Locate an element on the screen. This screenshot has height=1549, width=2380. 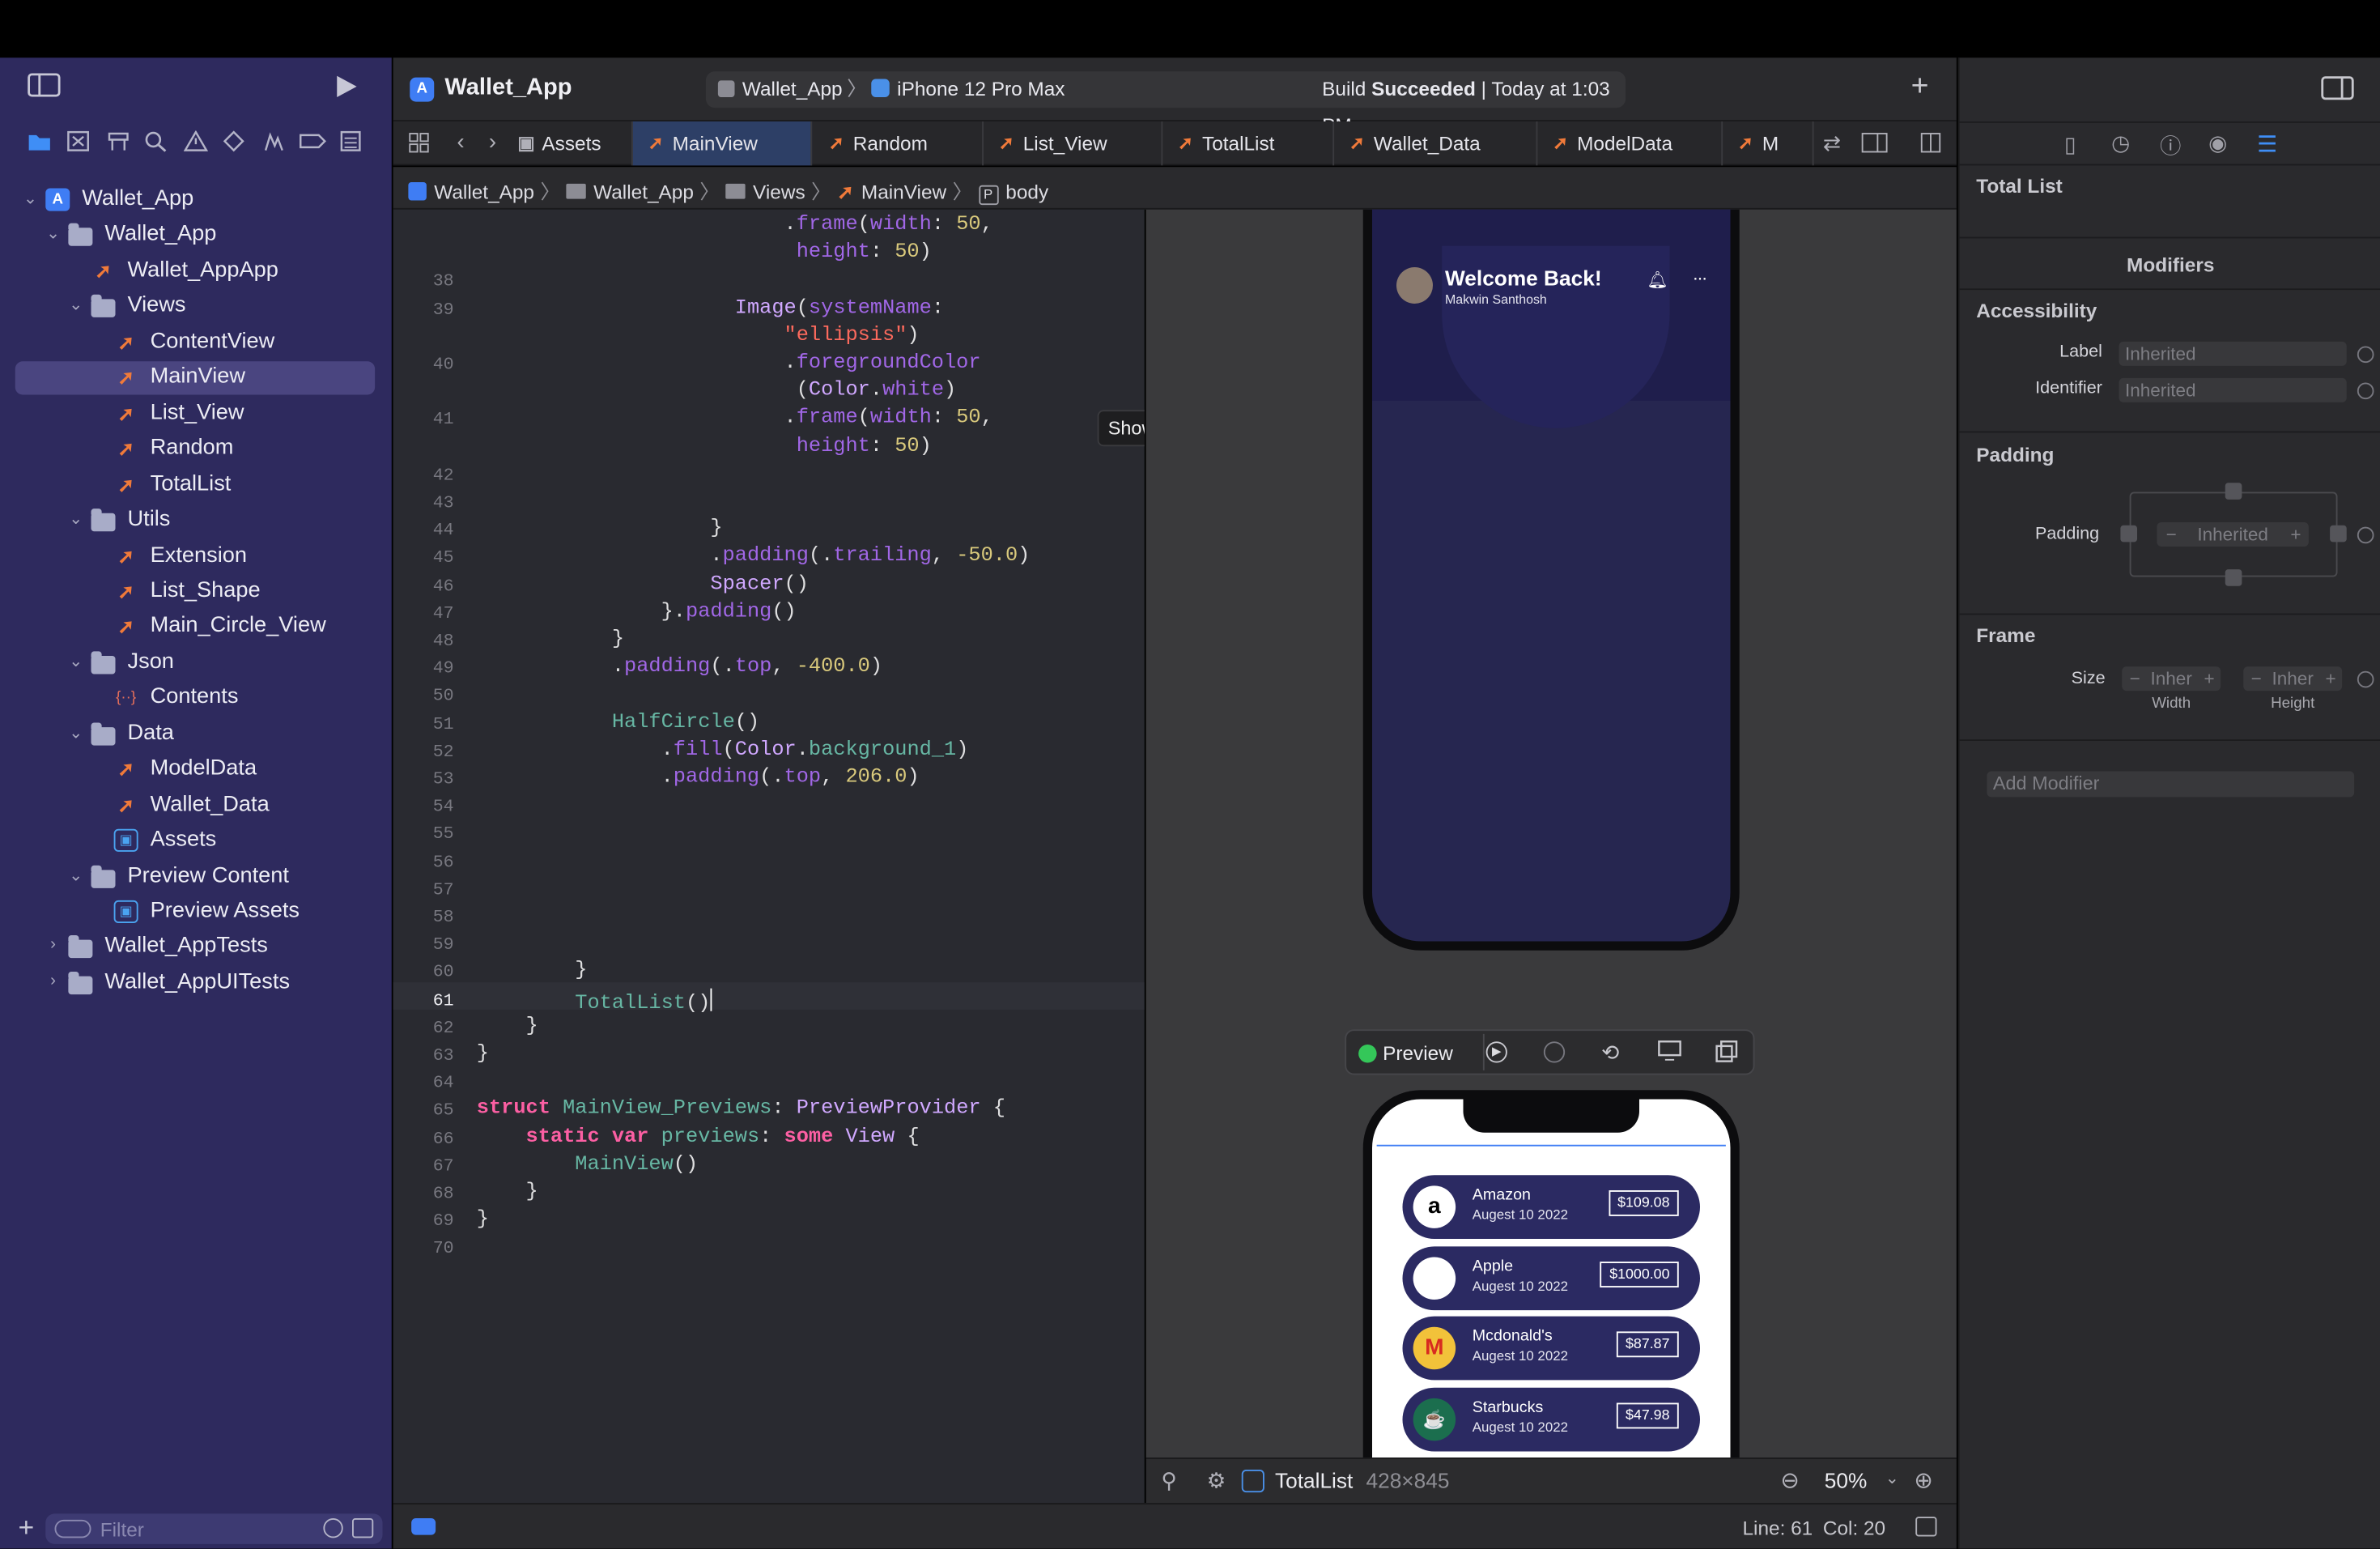
preview-label: Preview is located at coordinates (1418, 1052).